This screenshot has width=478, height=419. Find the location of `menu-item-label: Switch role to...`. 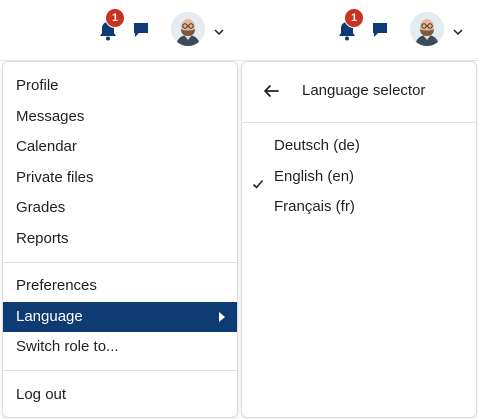

menu-item-label: Switch role to... is located at coordinates (67, 346).